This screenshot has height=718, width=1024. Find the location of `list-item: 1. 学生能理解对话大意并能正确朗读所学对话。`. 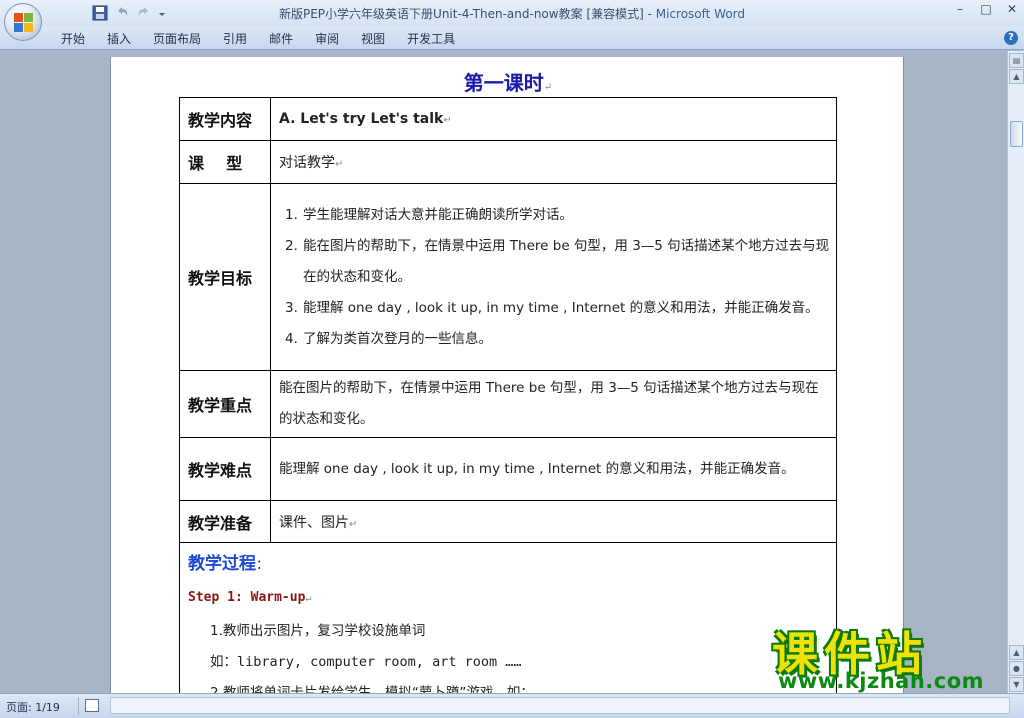

list-item: 1. 学生能理解对话大意并能正确朗读所学对话。 is located at coordinates (554, 215).